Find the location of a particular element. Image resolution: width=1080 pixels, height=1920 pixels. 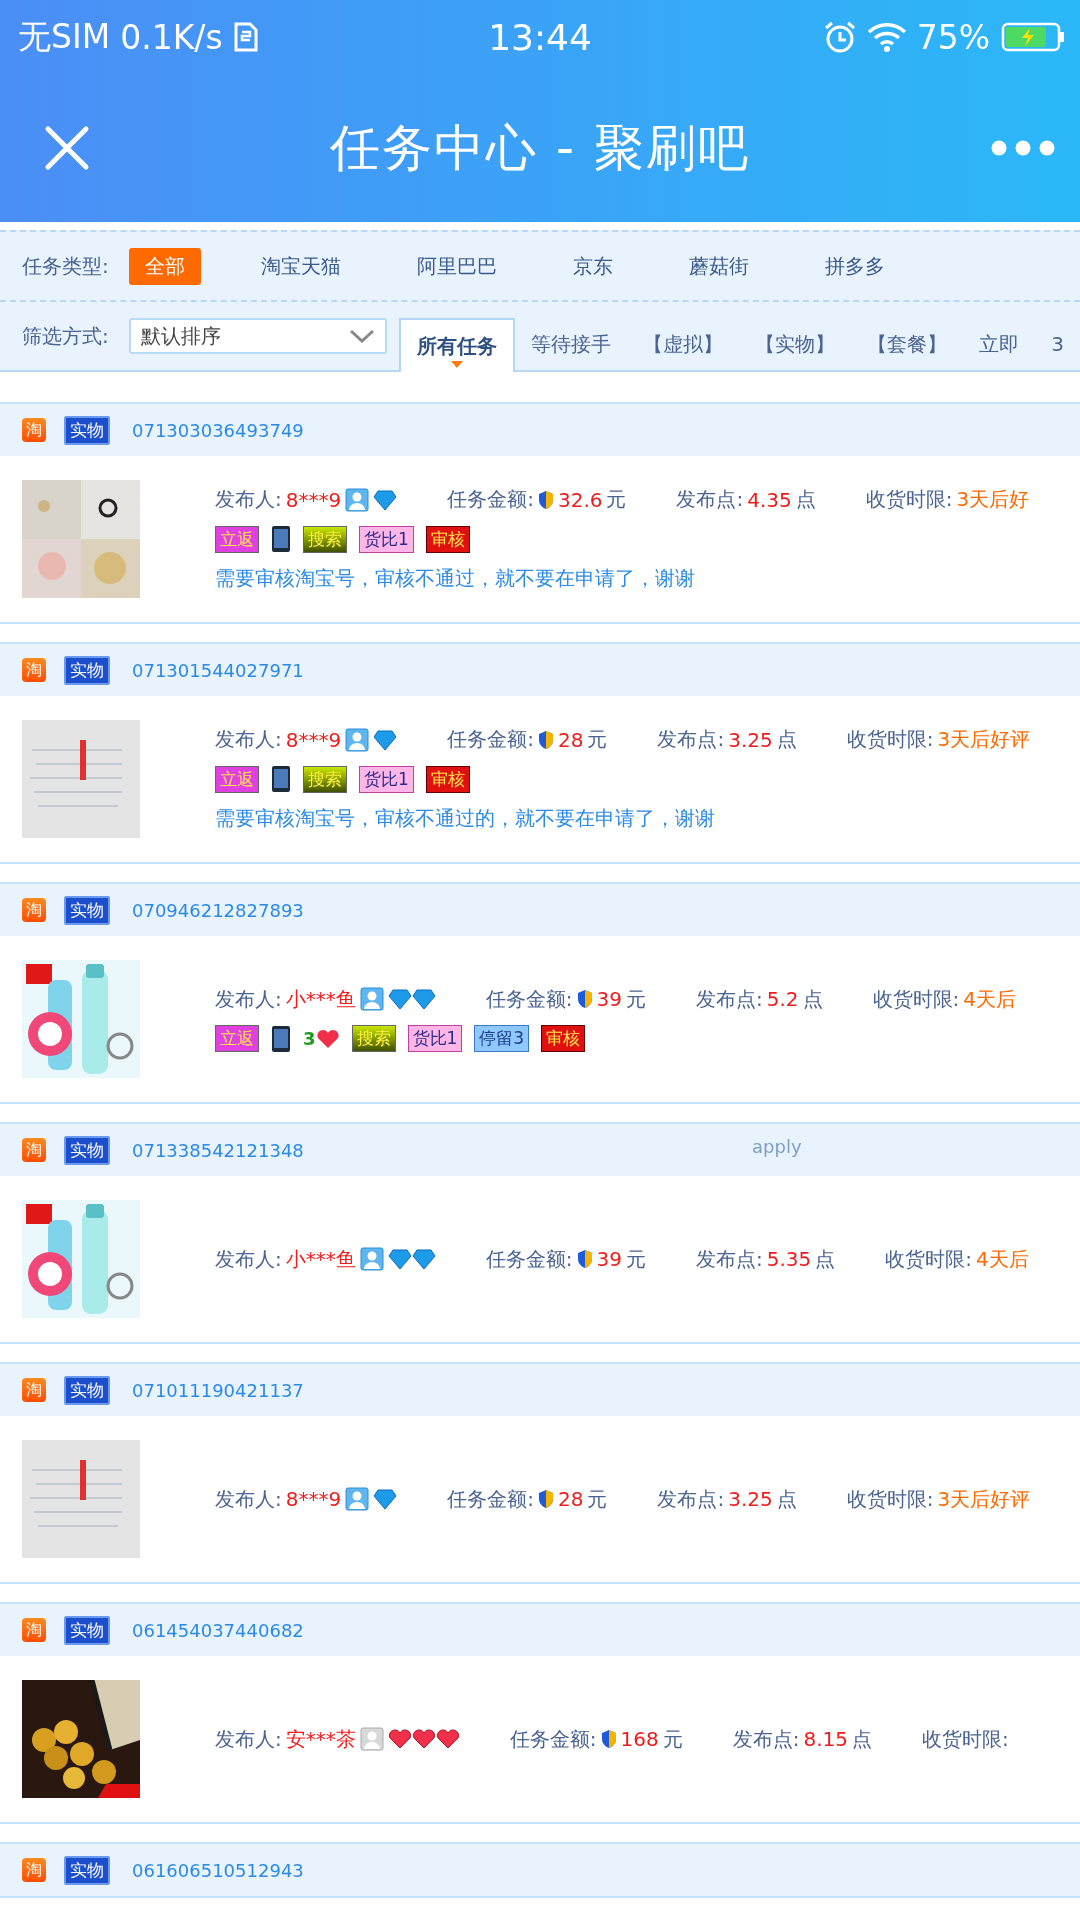

amount-value: 28 is located at coordinates (570, 739).